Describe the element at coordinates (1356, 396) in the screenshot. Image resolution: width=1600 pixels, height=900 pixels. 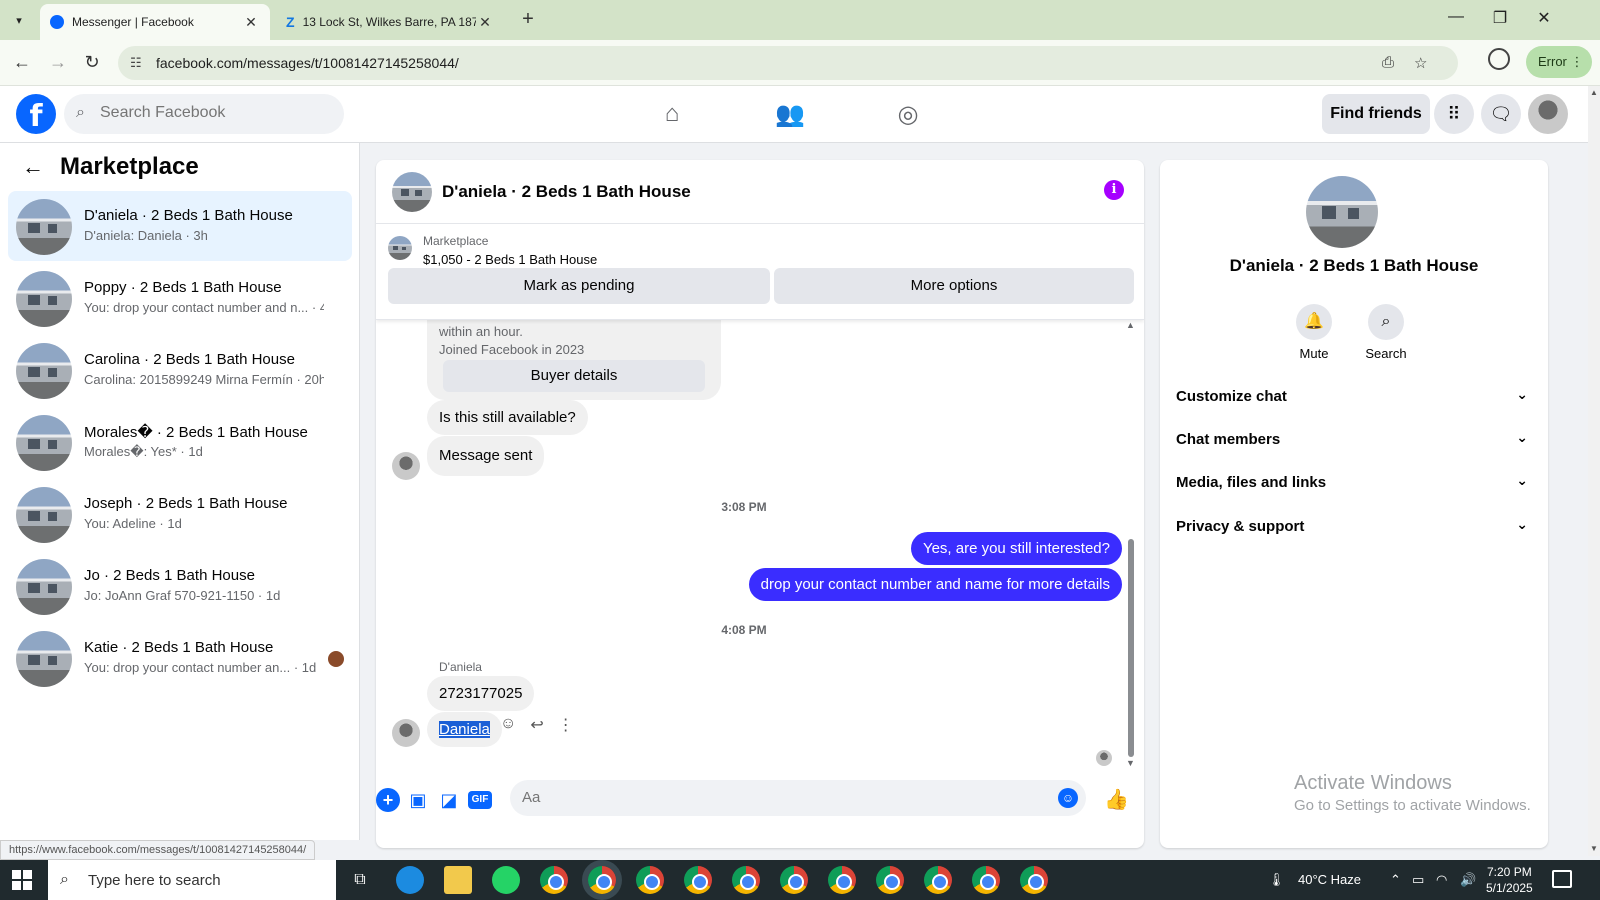
I see `customize-chat-section: Customize chat ⌄` at that location.